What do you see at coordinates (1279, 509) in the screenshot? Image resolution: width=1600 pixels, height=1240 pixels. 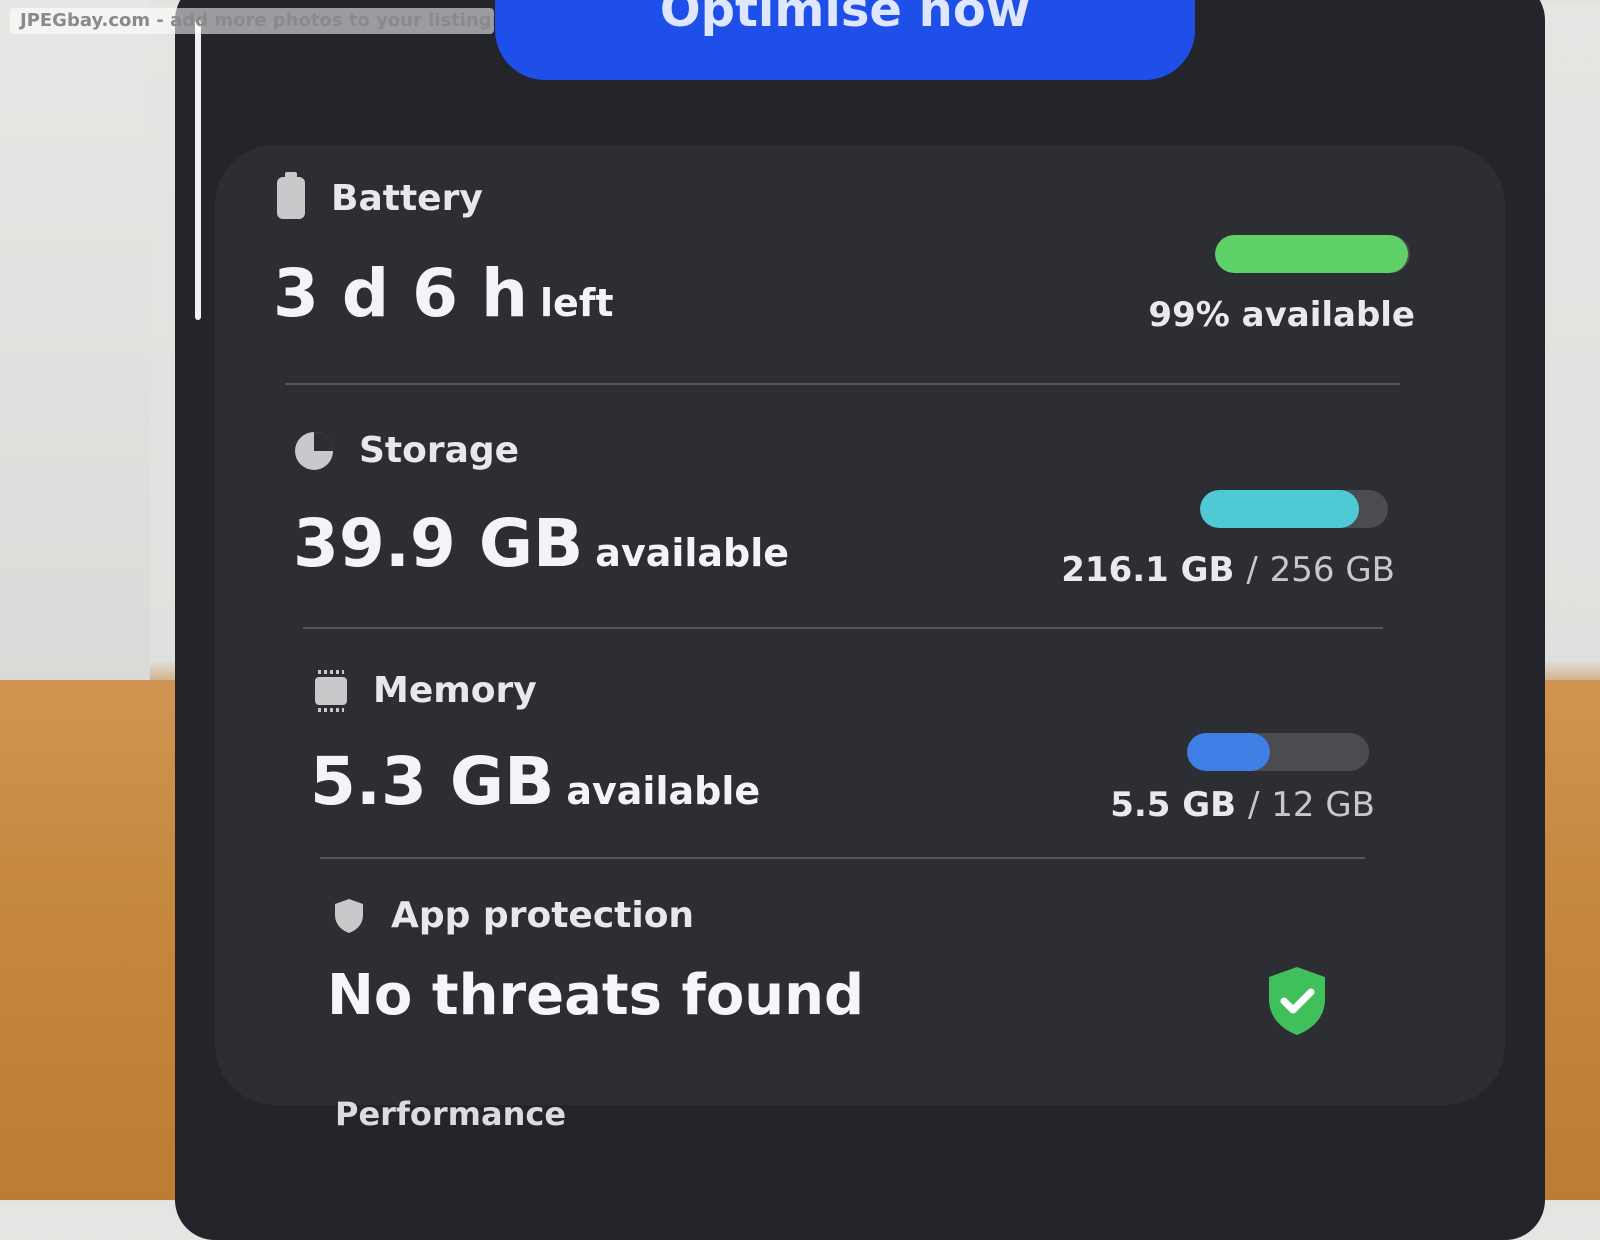 I see `storage-bar-fill` at bounding box center [1279, 509].